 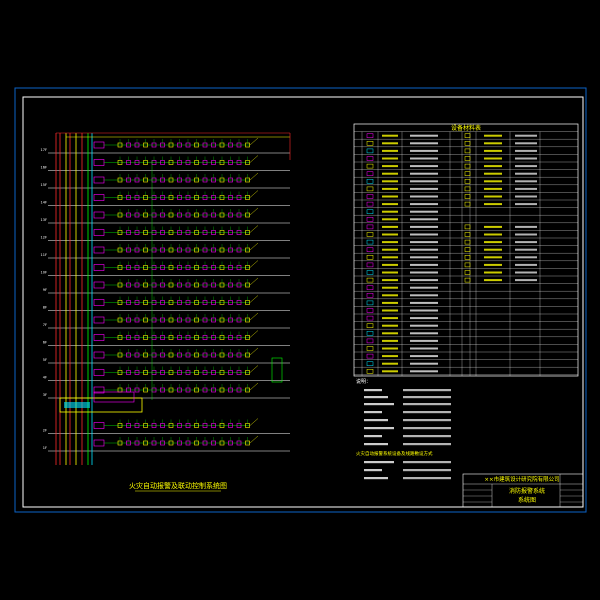 I want to click on alarm-controller, so click(x=77, y=405).